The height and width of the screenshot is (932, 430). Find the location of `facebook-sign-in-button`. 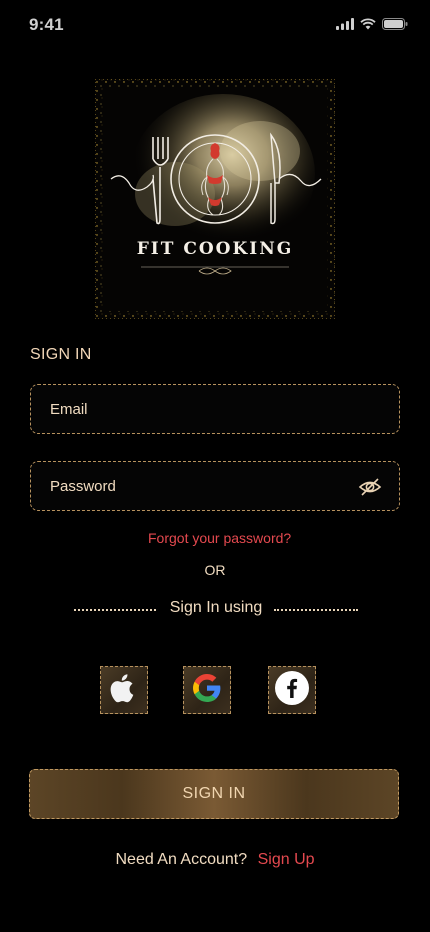

facebook-sign-in-button is located at coordinates (292, 690).